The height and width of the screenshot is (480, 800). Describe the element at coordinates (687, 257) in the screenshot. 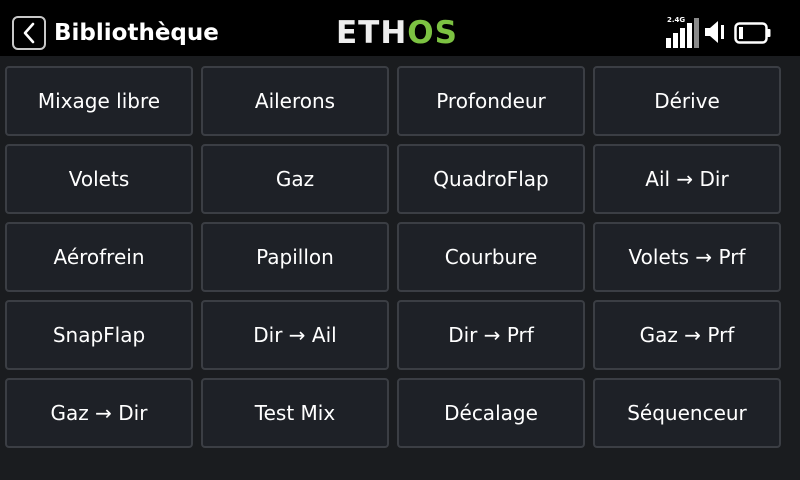

I see `mix-tile-volets-prf: Volets → Prf` at that location.